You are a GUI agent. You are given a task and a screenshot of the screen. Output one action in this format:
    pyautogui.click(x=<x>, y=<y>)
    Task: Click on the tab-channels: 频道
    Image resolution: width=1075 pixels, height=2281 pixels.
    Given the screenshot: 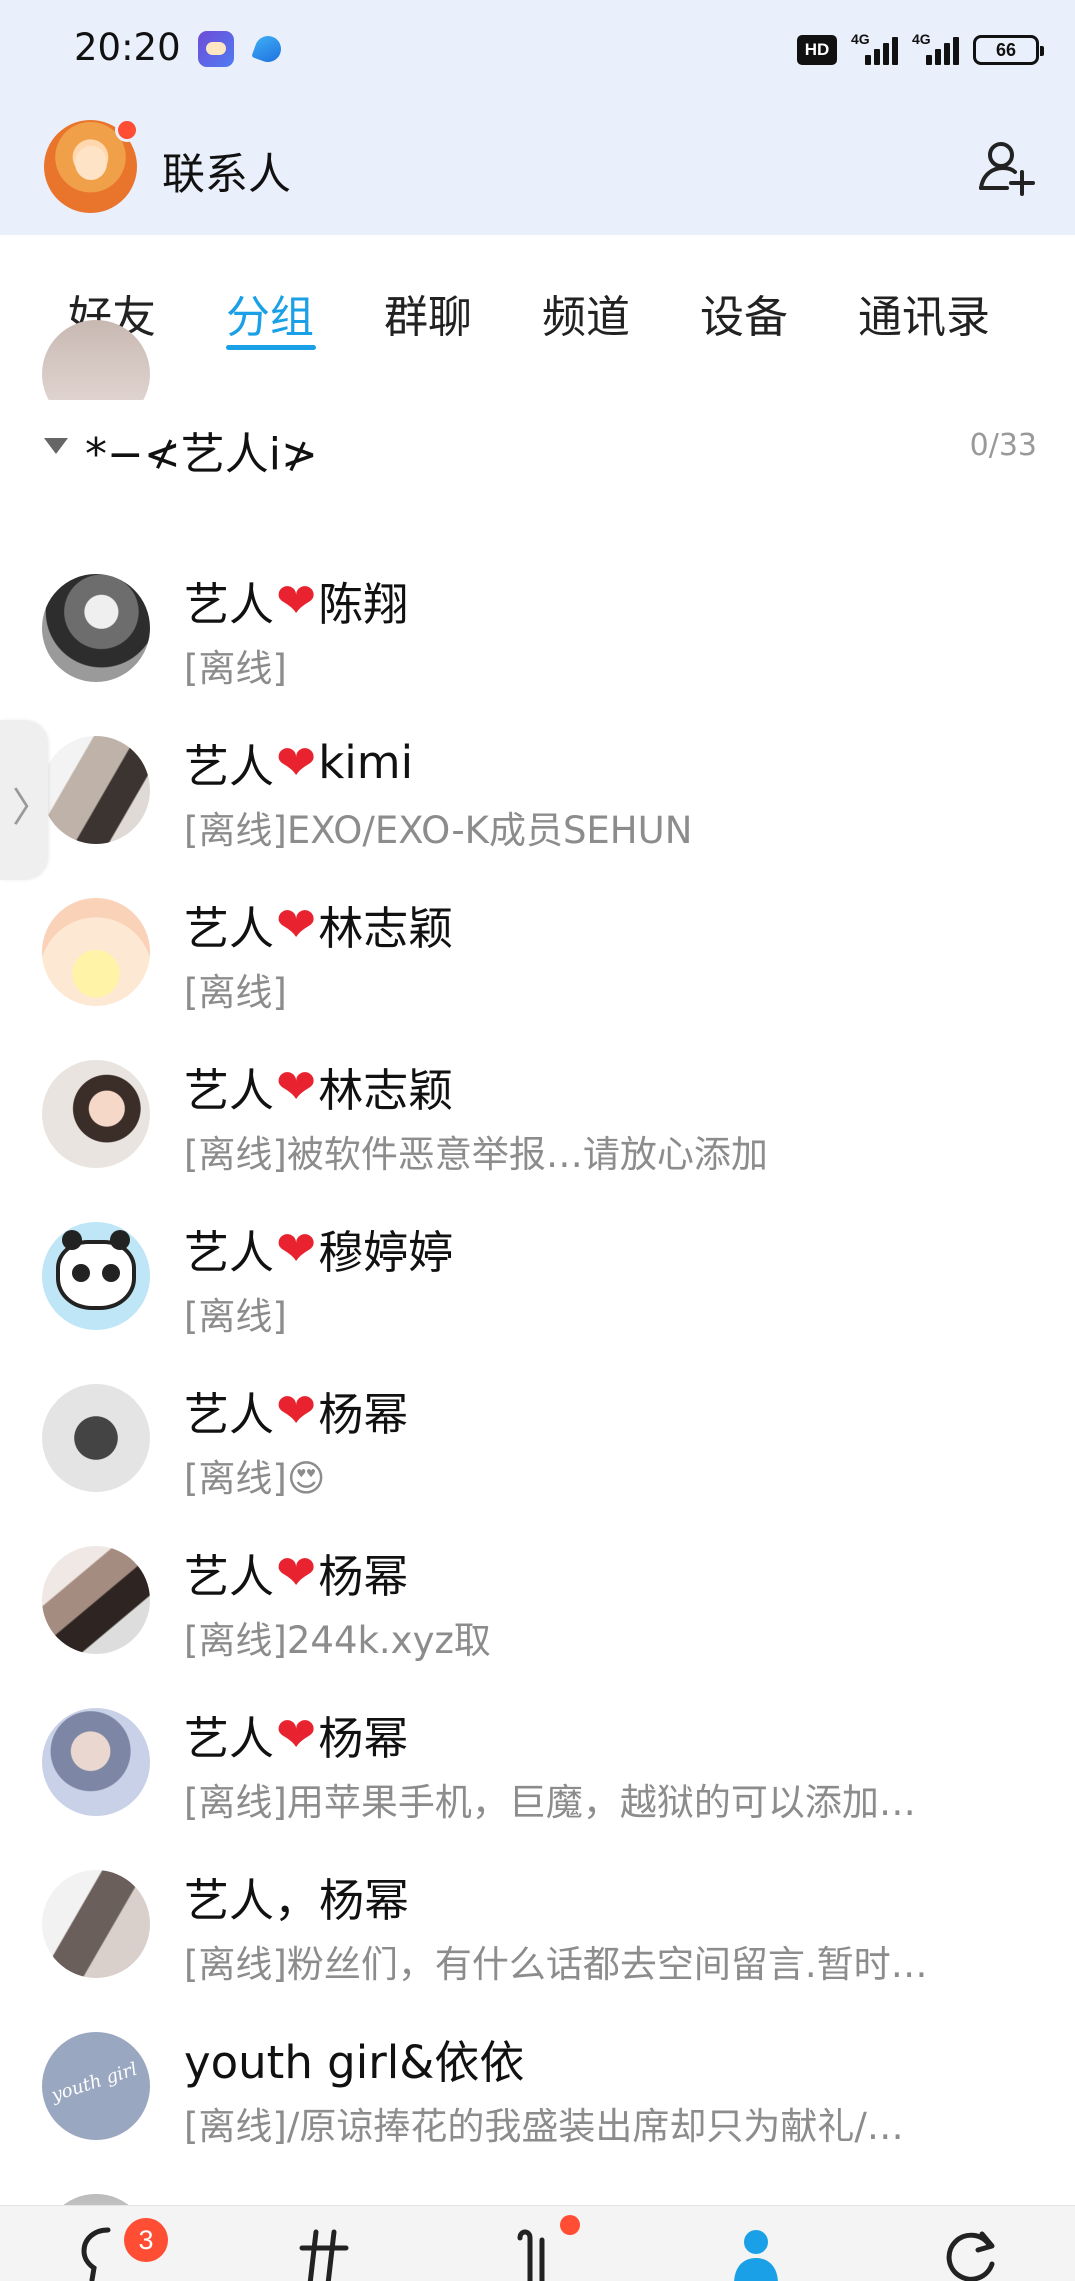 What is the action you would take?
    pyautogui.click(x=586, y=313)
    